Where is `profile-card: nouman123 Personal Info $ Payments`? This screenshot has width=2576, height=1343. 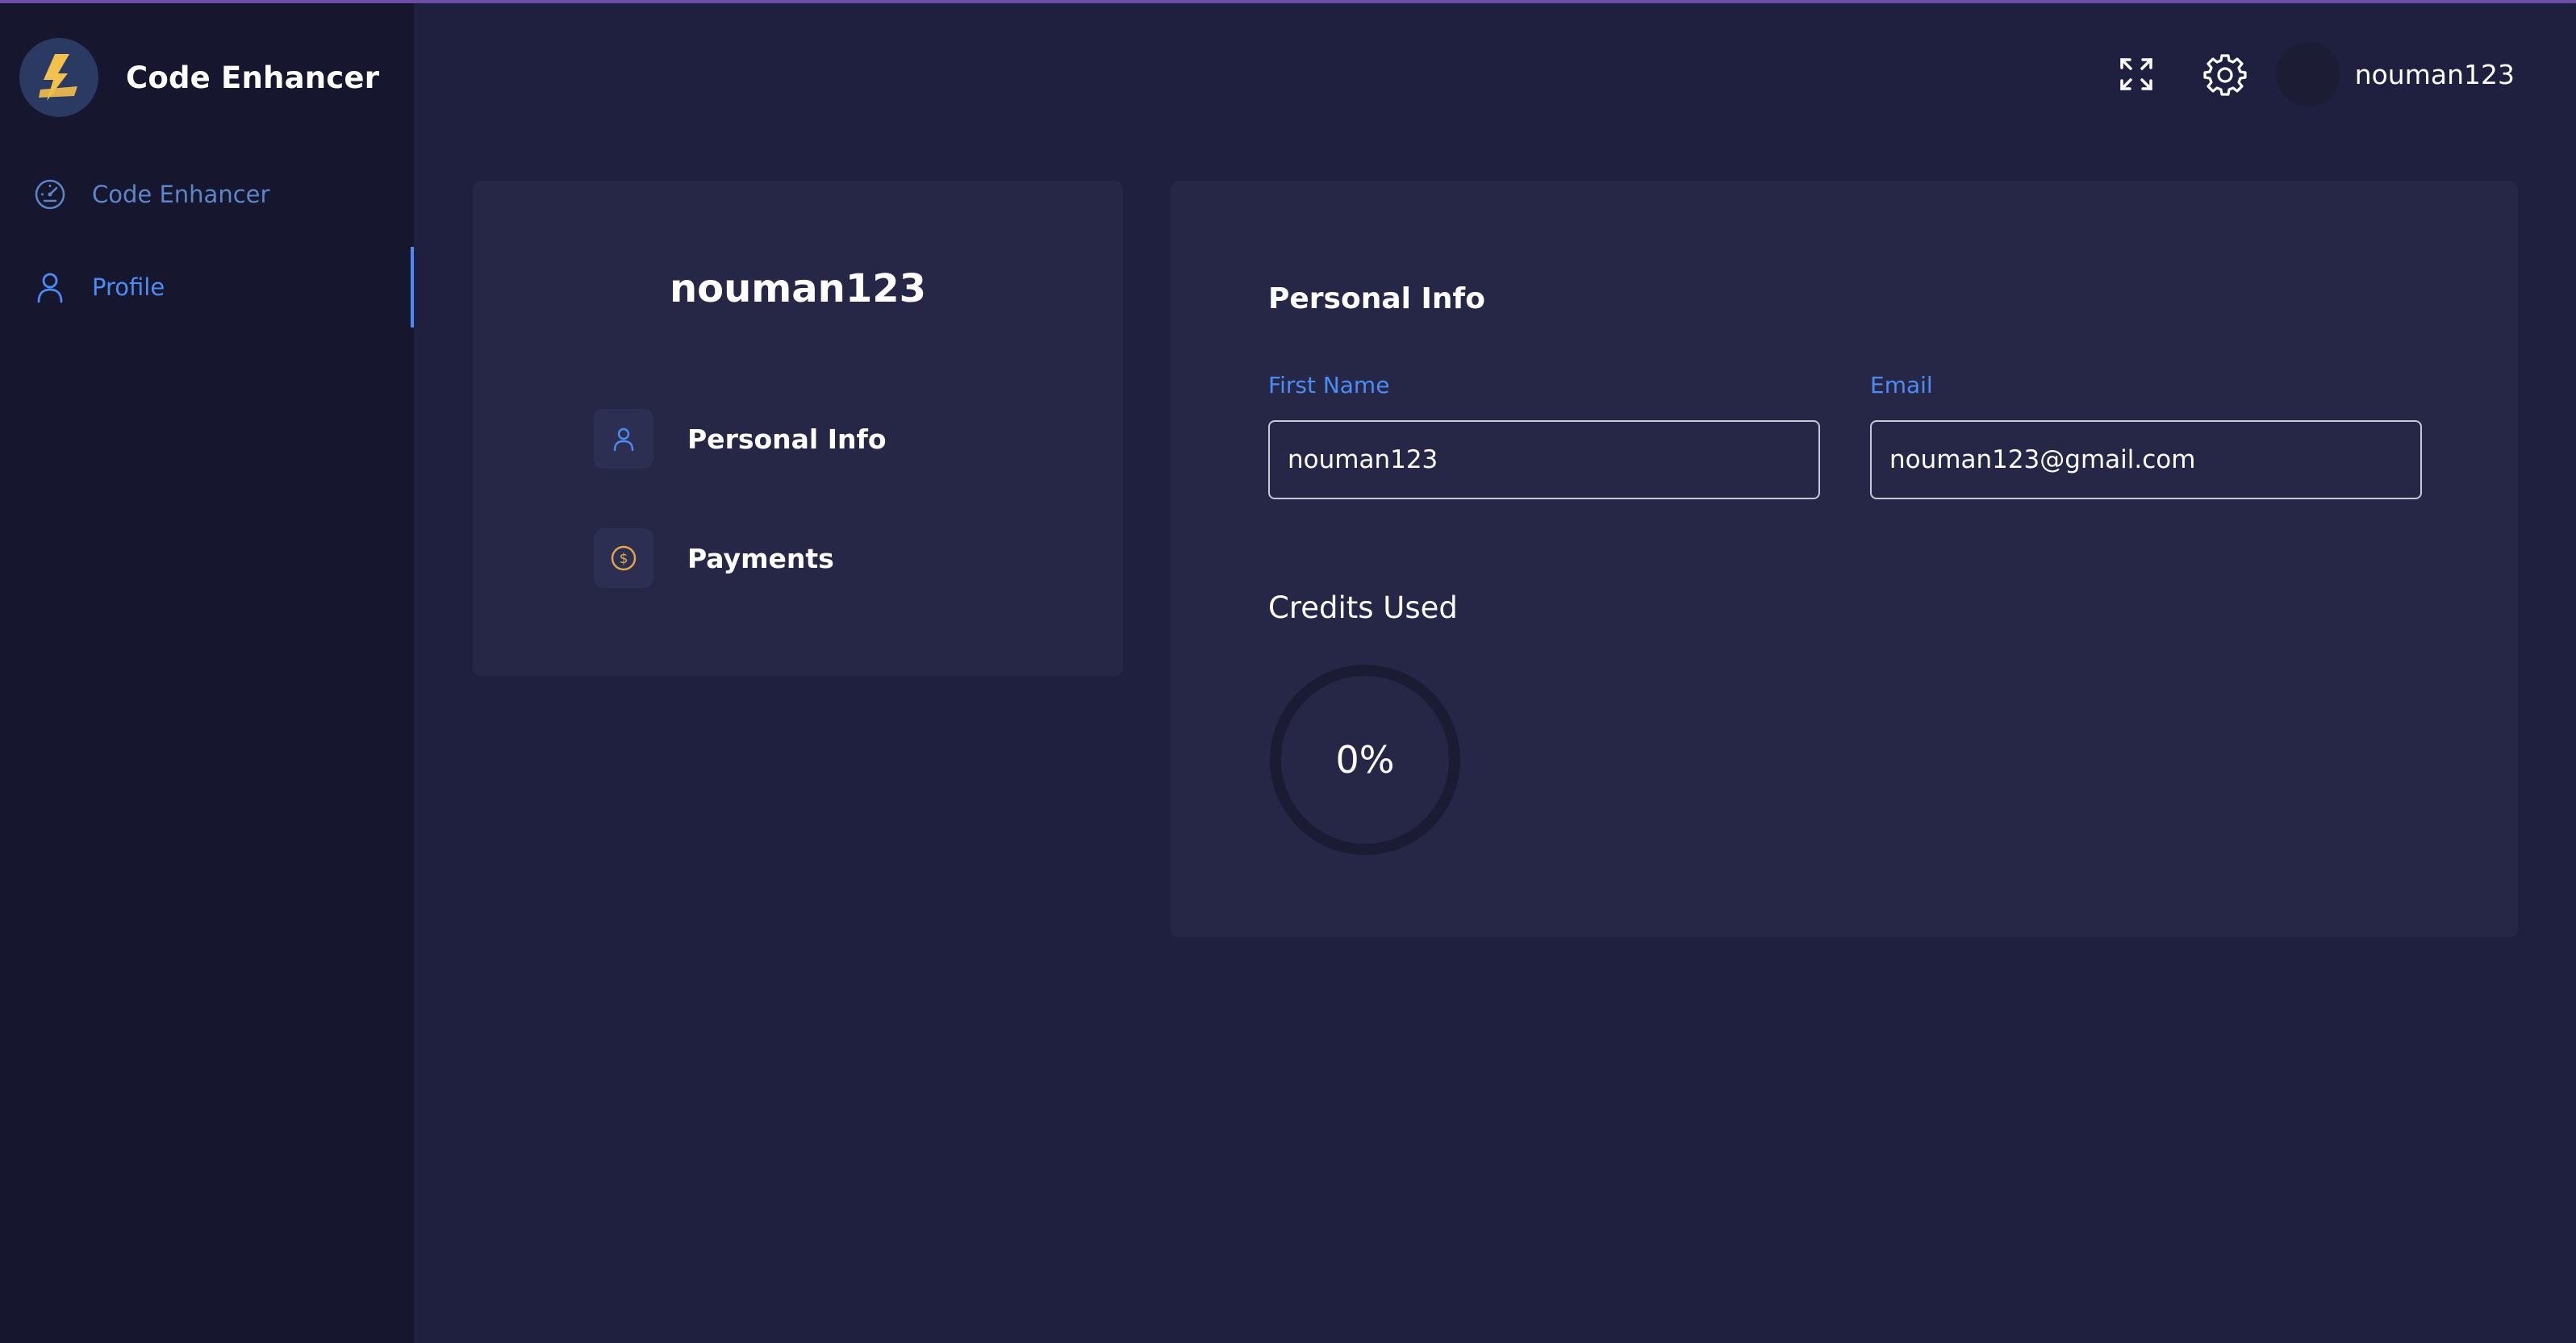
profile-card: nouman123 Personal Info $ Payments is located at coordinates (798, 429).